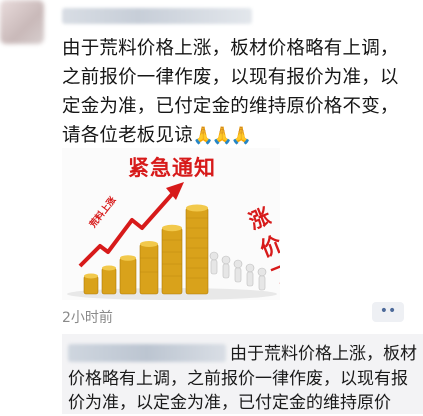 Image resolution: width=423 pixels, height=416 pixels. I want to click on author-avatar, so click(22, 22).